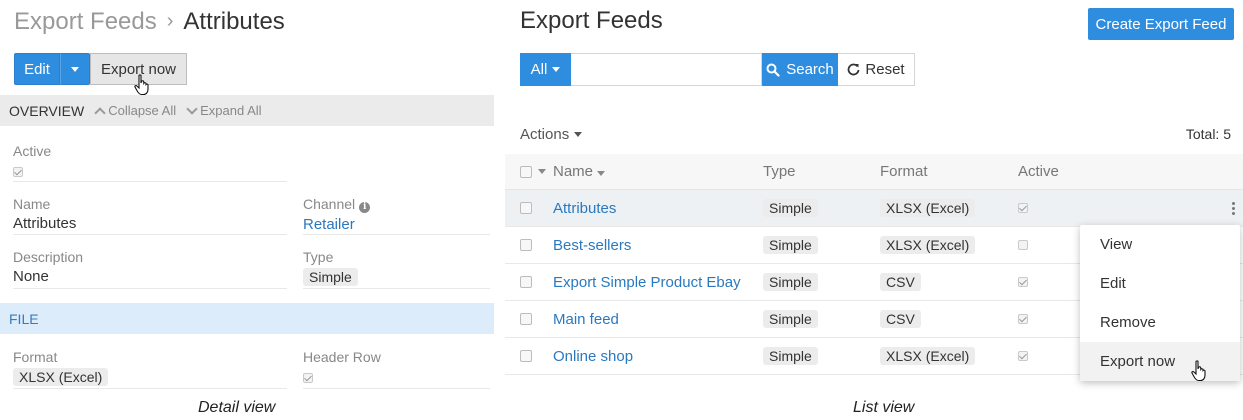  What do you see at coordinates (337, 214) in the screenshot?
I see `channel-field: Channel i Retailer` at bounding box center [337, 214].